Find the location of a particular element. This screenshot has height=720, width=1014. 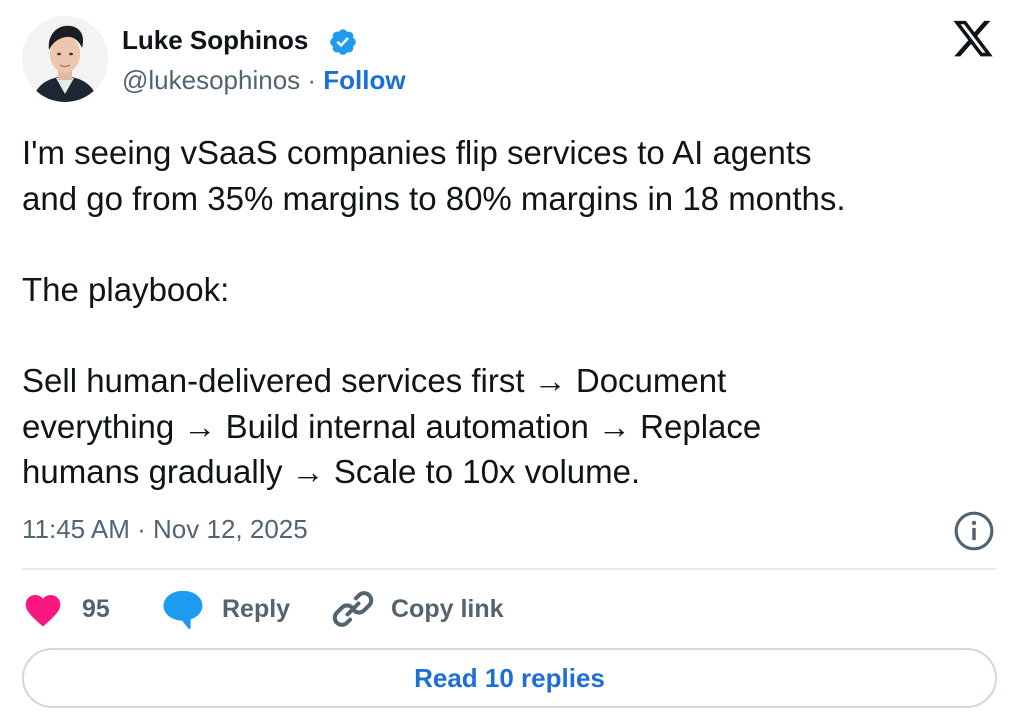

info-icon is located at coordinates (974, 531).